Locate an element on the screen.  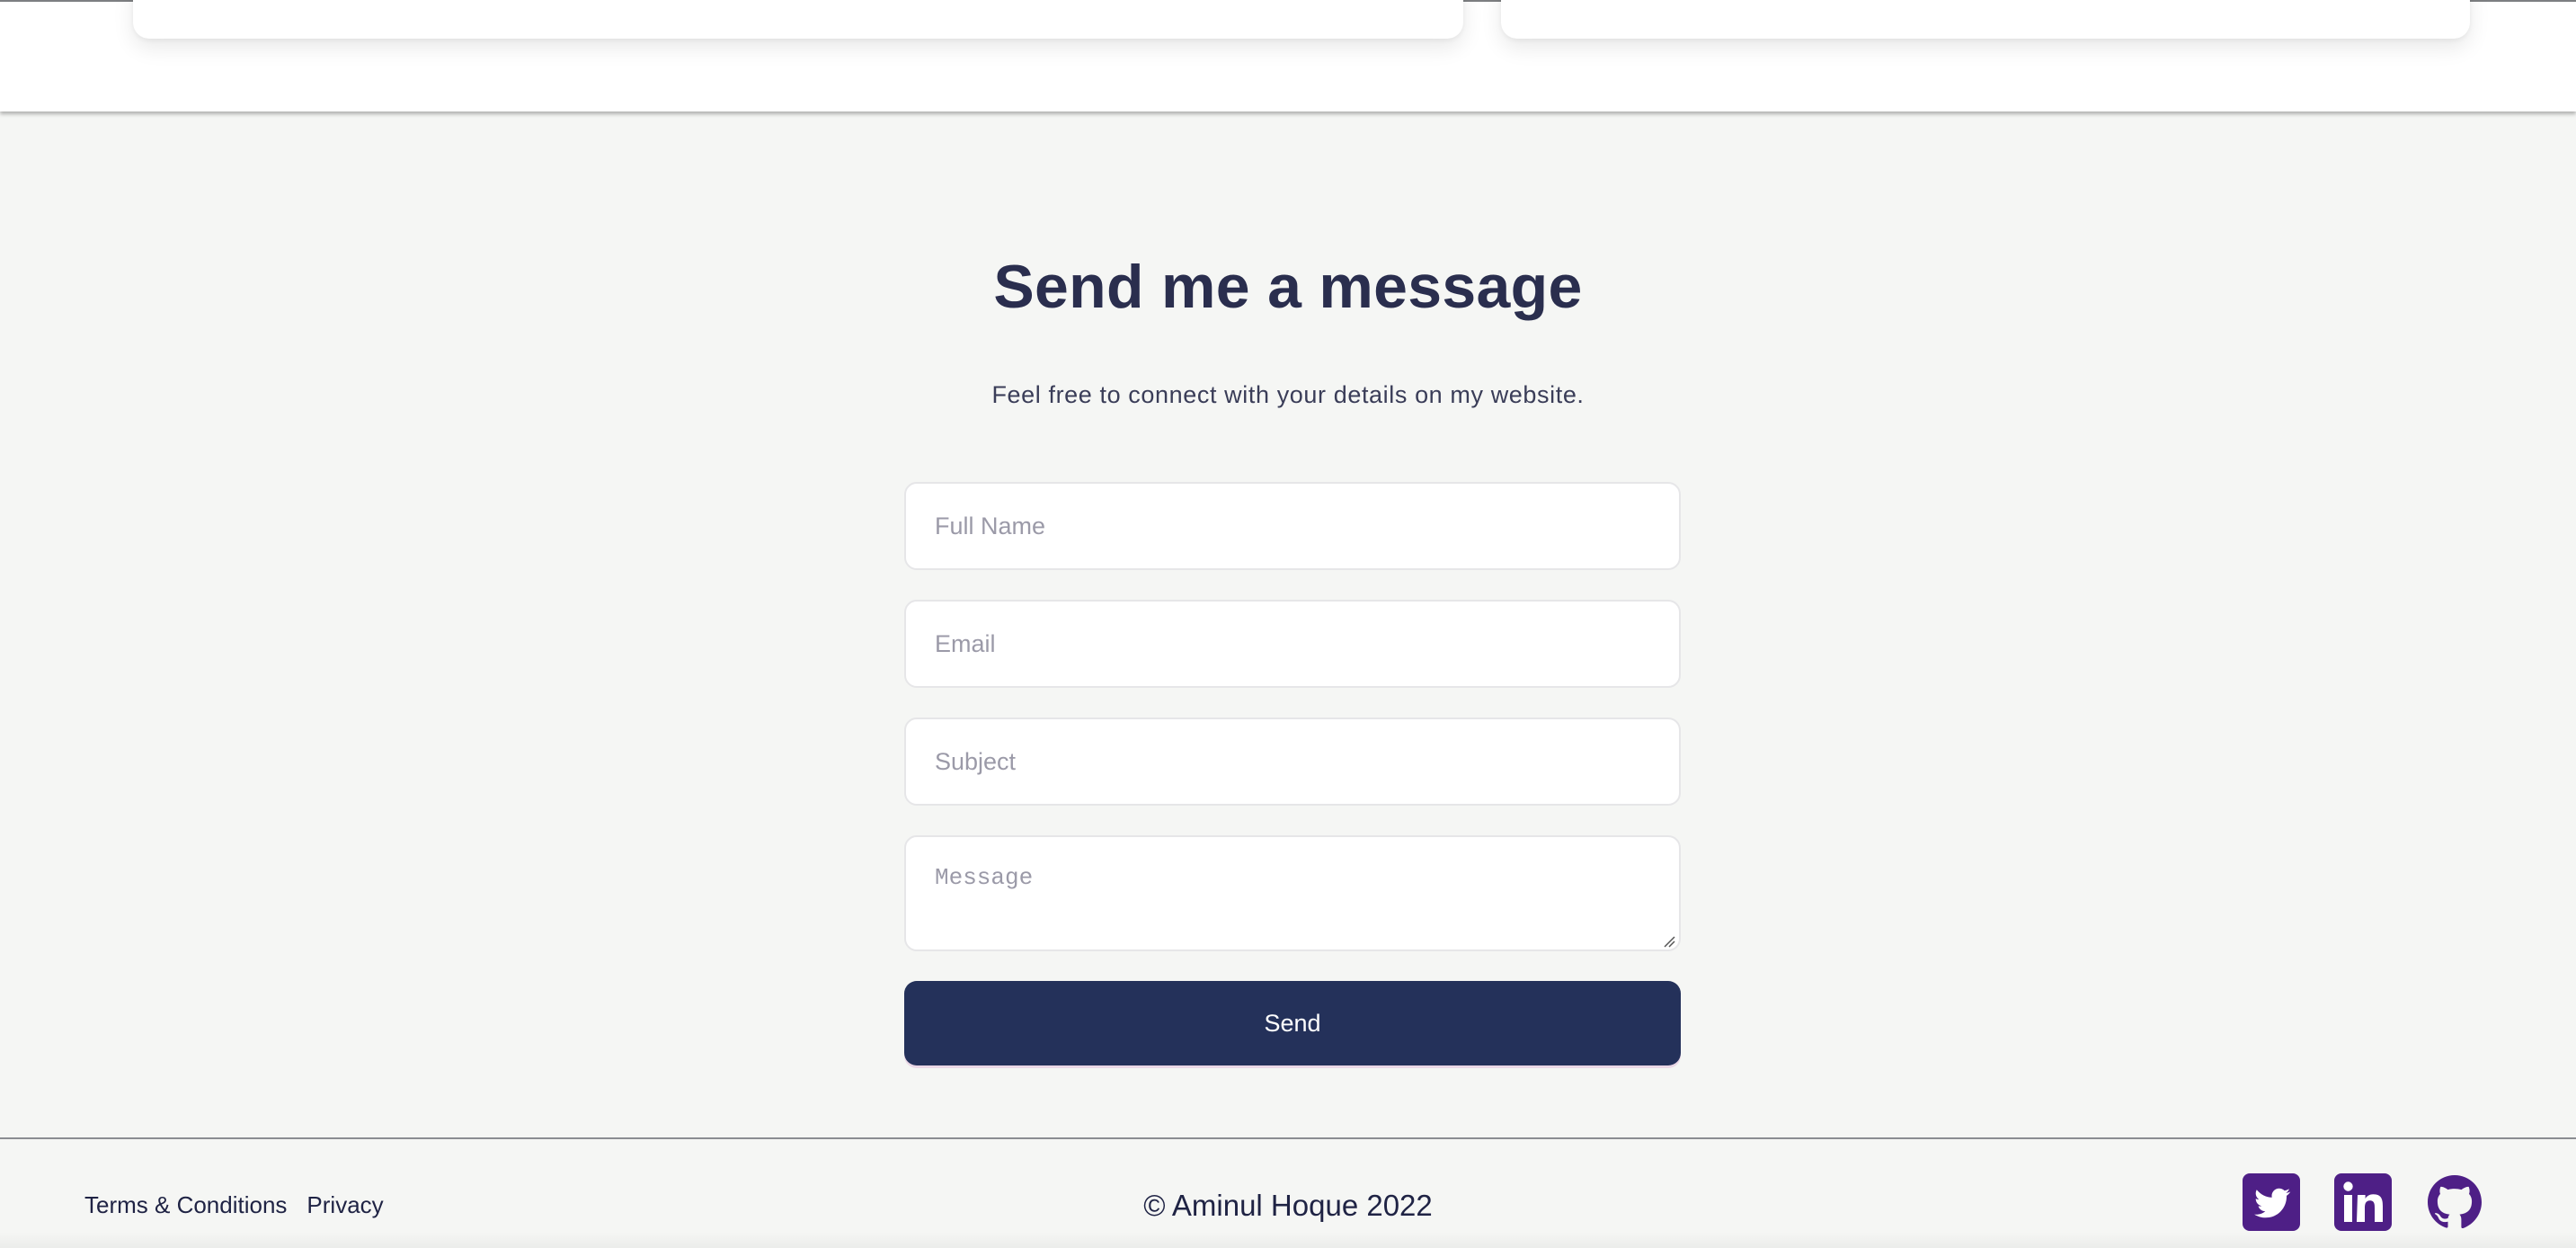
full-name-input is located at coordinates (1292, 526).